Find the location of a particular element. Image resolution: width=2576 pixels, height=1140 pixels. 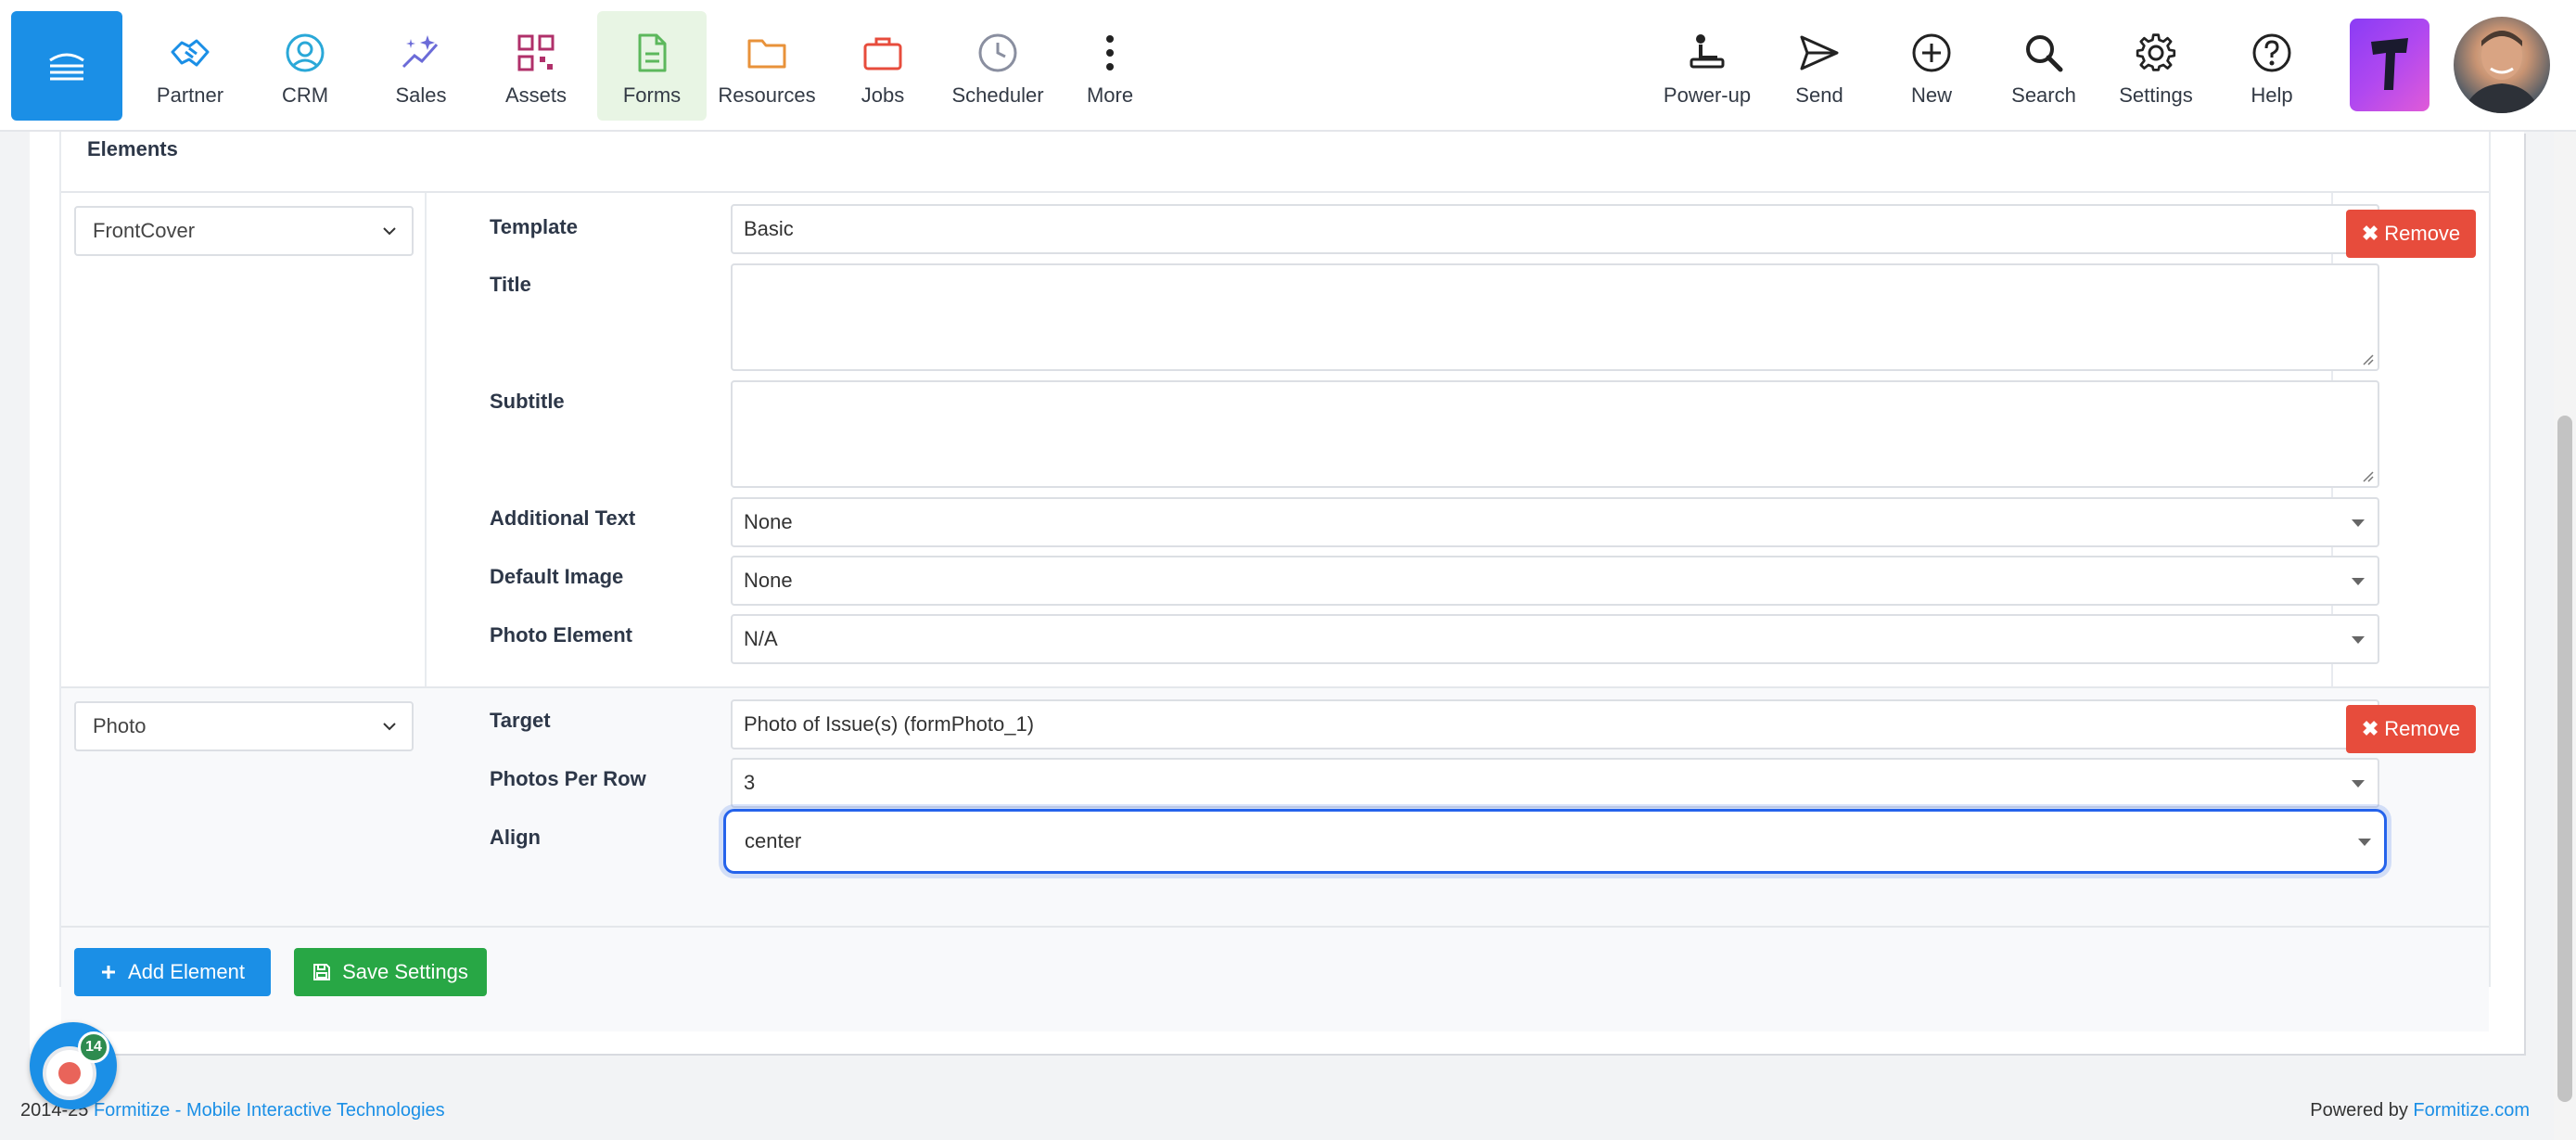

tile-app-button is located at coordinates (2390, 65).